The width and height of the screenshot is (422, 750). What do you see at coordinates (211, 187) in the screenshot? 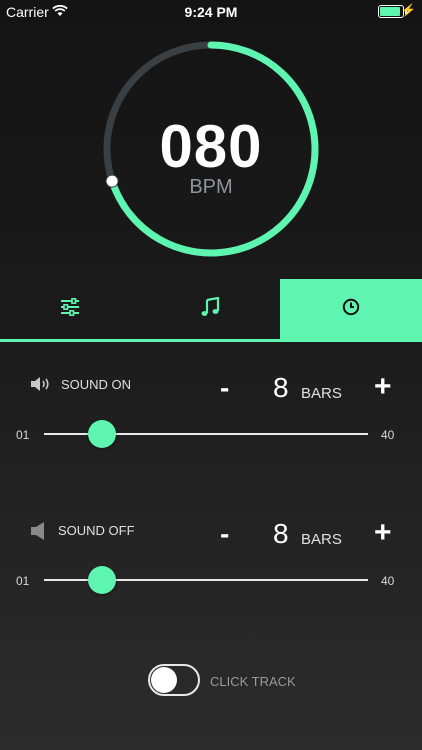
I see `bpm-label: BPM` at bounding box center [211, 187].